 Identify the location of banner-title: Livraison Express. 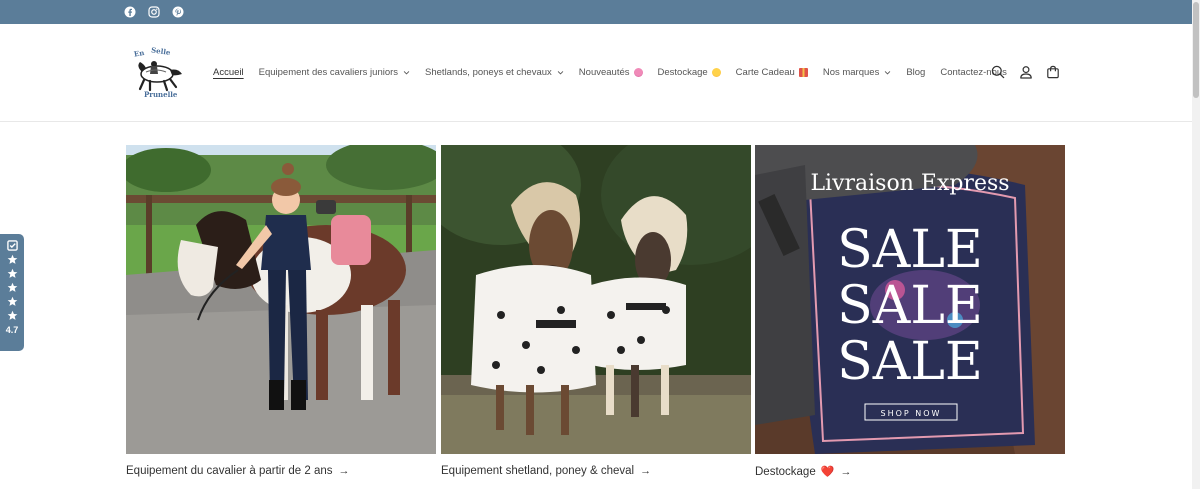
(909, 183).